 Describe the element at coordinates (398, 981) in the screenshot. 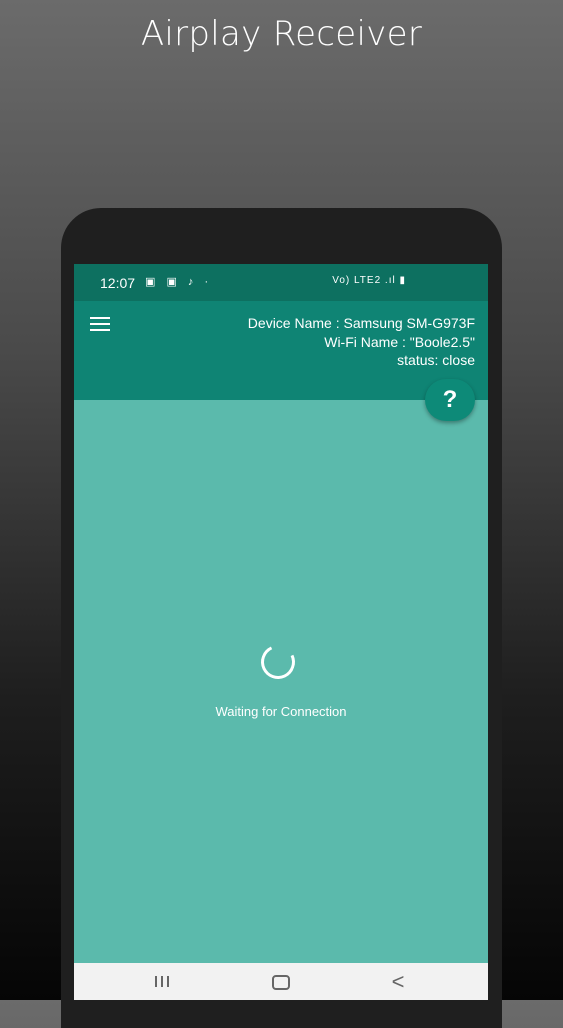

I see `back-button: <` at that location.